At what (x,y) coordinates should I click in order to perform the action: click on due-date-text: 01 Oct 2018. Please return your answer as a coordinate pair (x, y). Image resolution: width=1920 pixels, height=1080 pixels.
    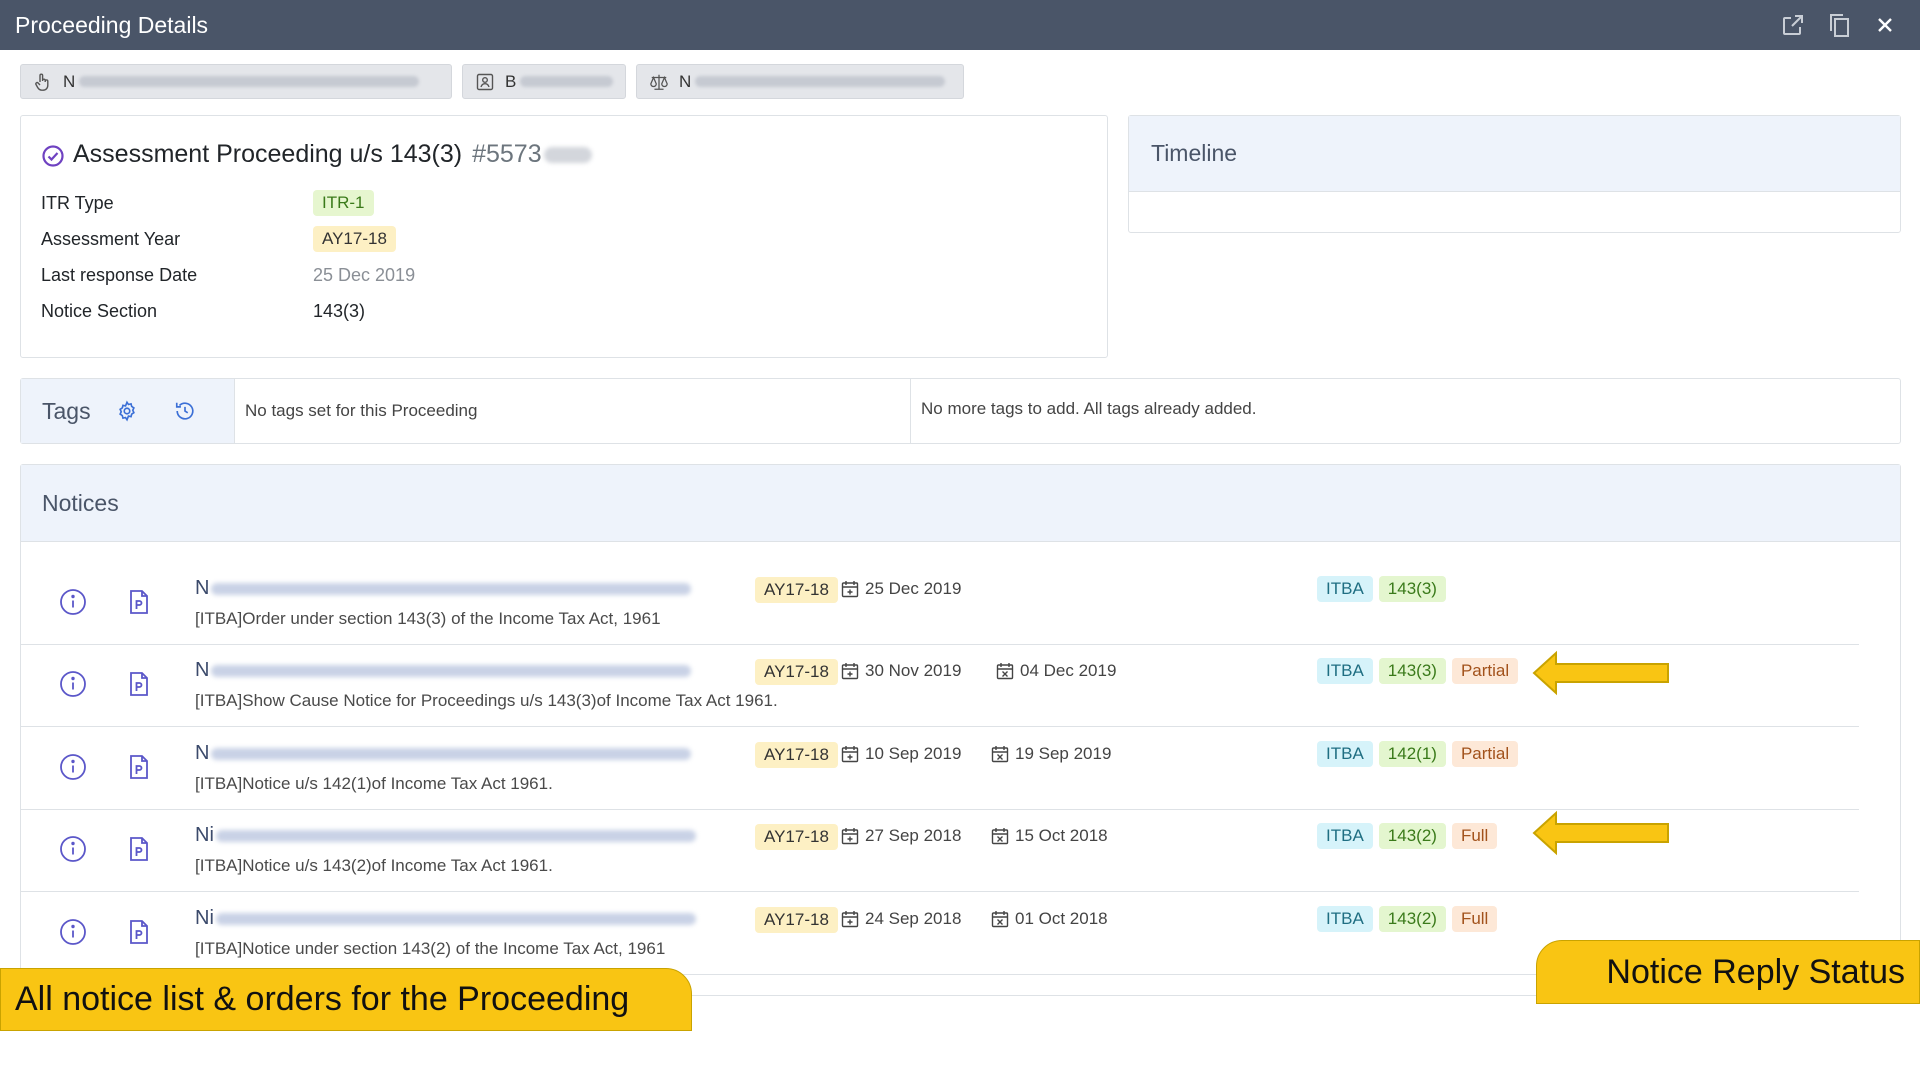
    Looking at the image, I should click on (1061, 918).